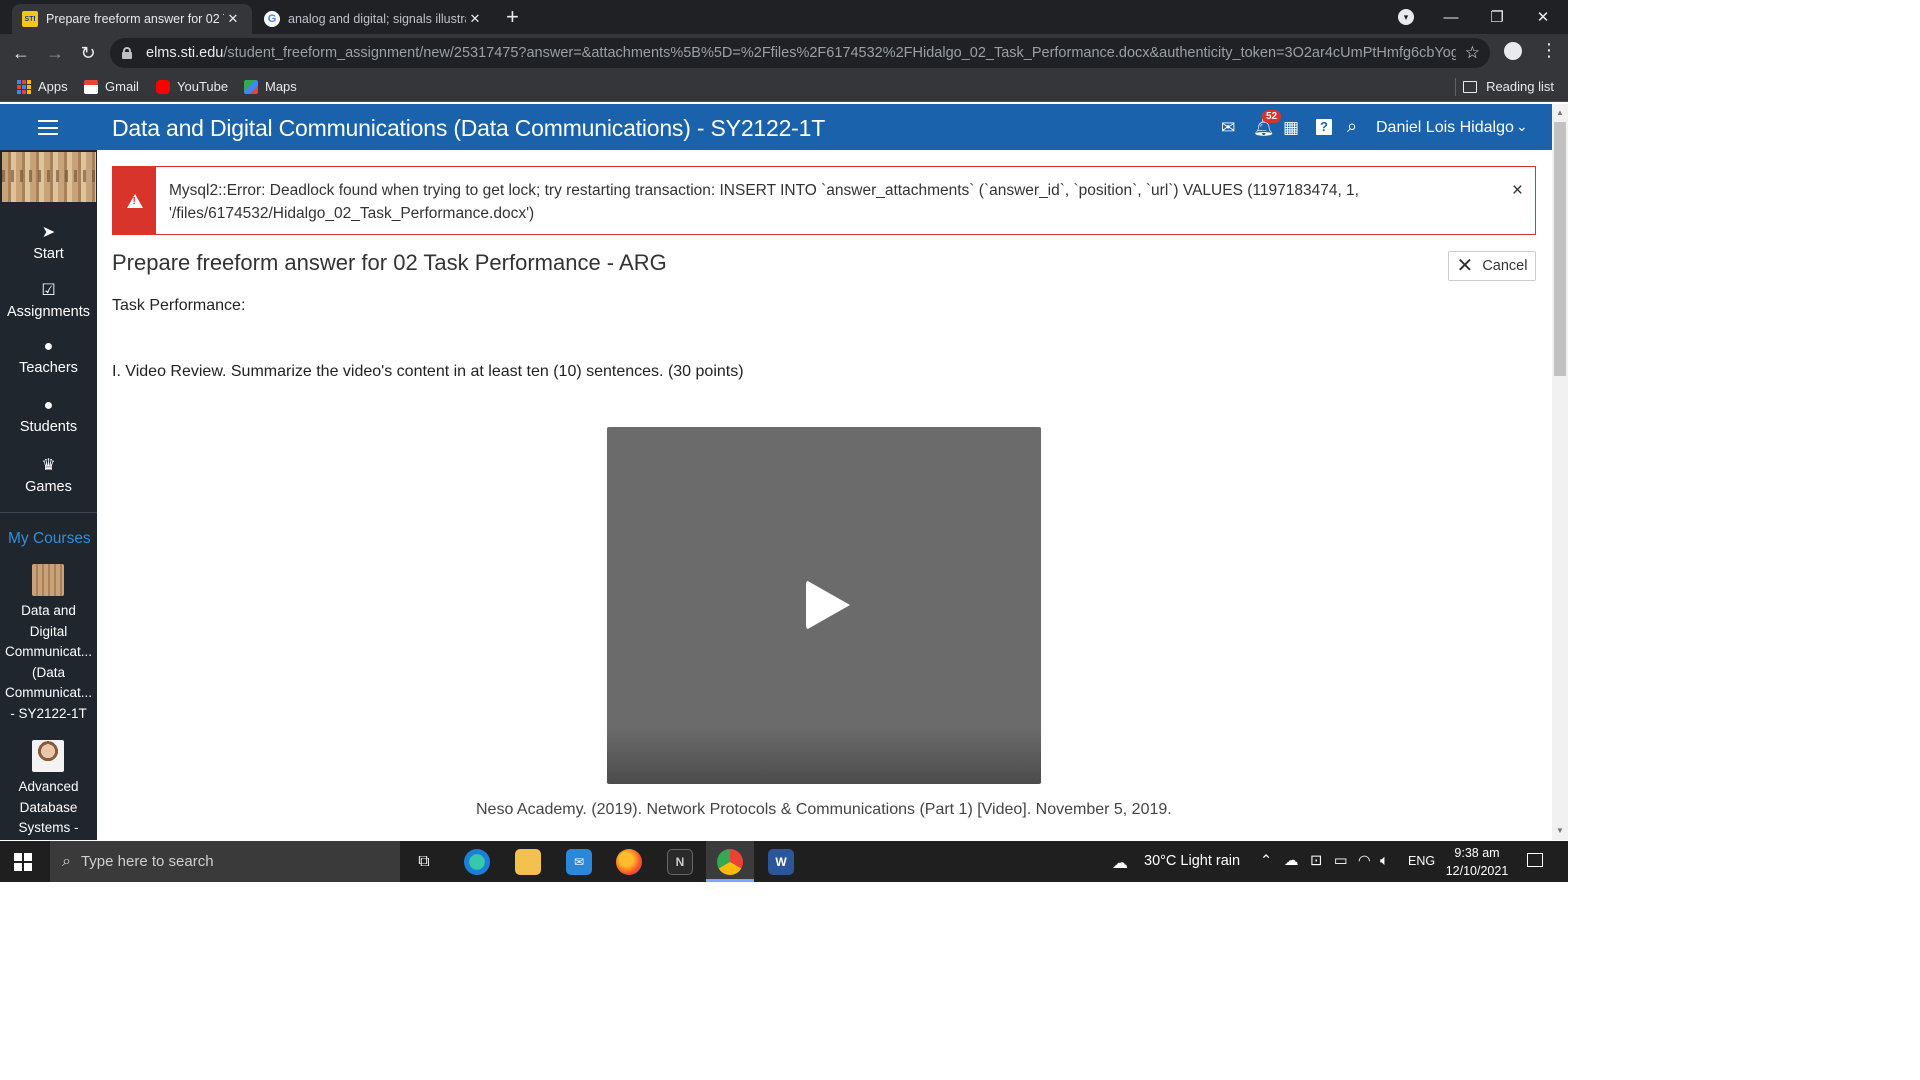  What do you see at coordinates (1421, 861) in the screenshot?
I see `language-indicator: ENG` at bounding box center [1421, 861].